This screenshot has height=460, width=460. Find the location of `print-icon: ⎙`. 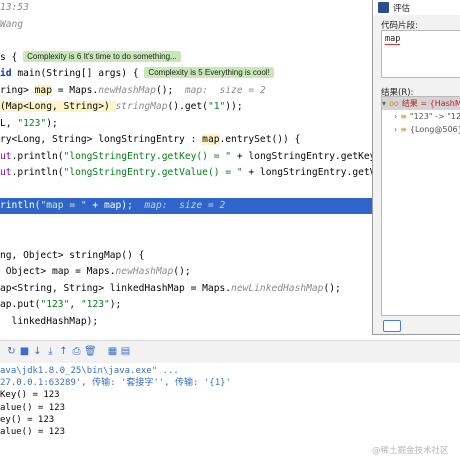

print-icon: ⎙ is located at coordinates (76, 351).